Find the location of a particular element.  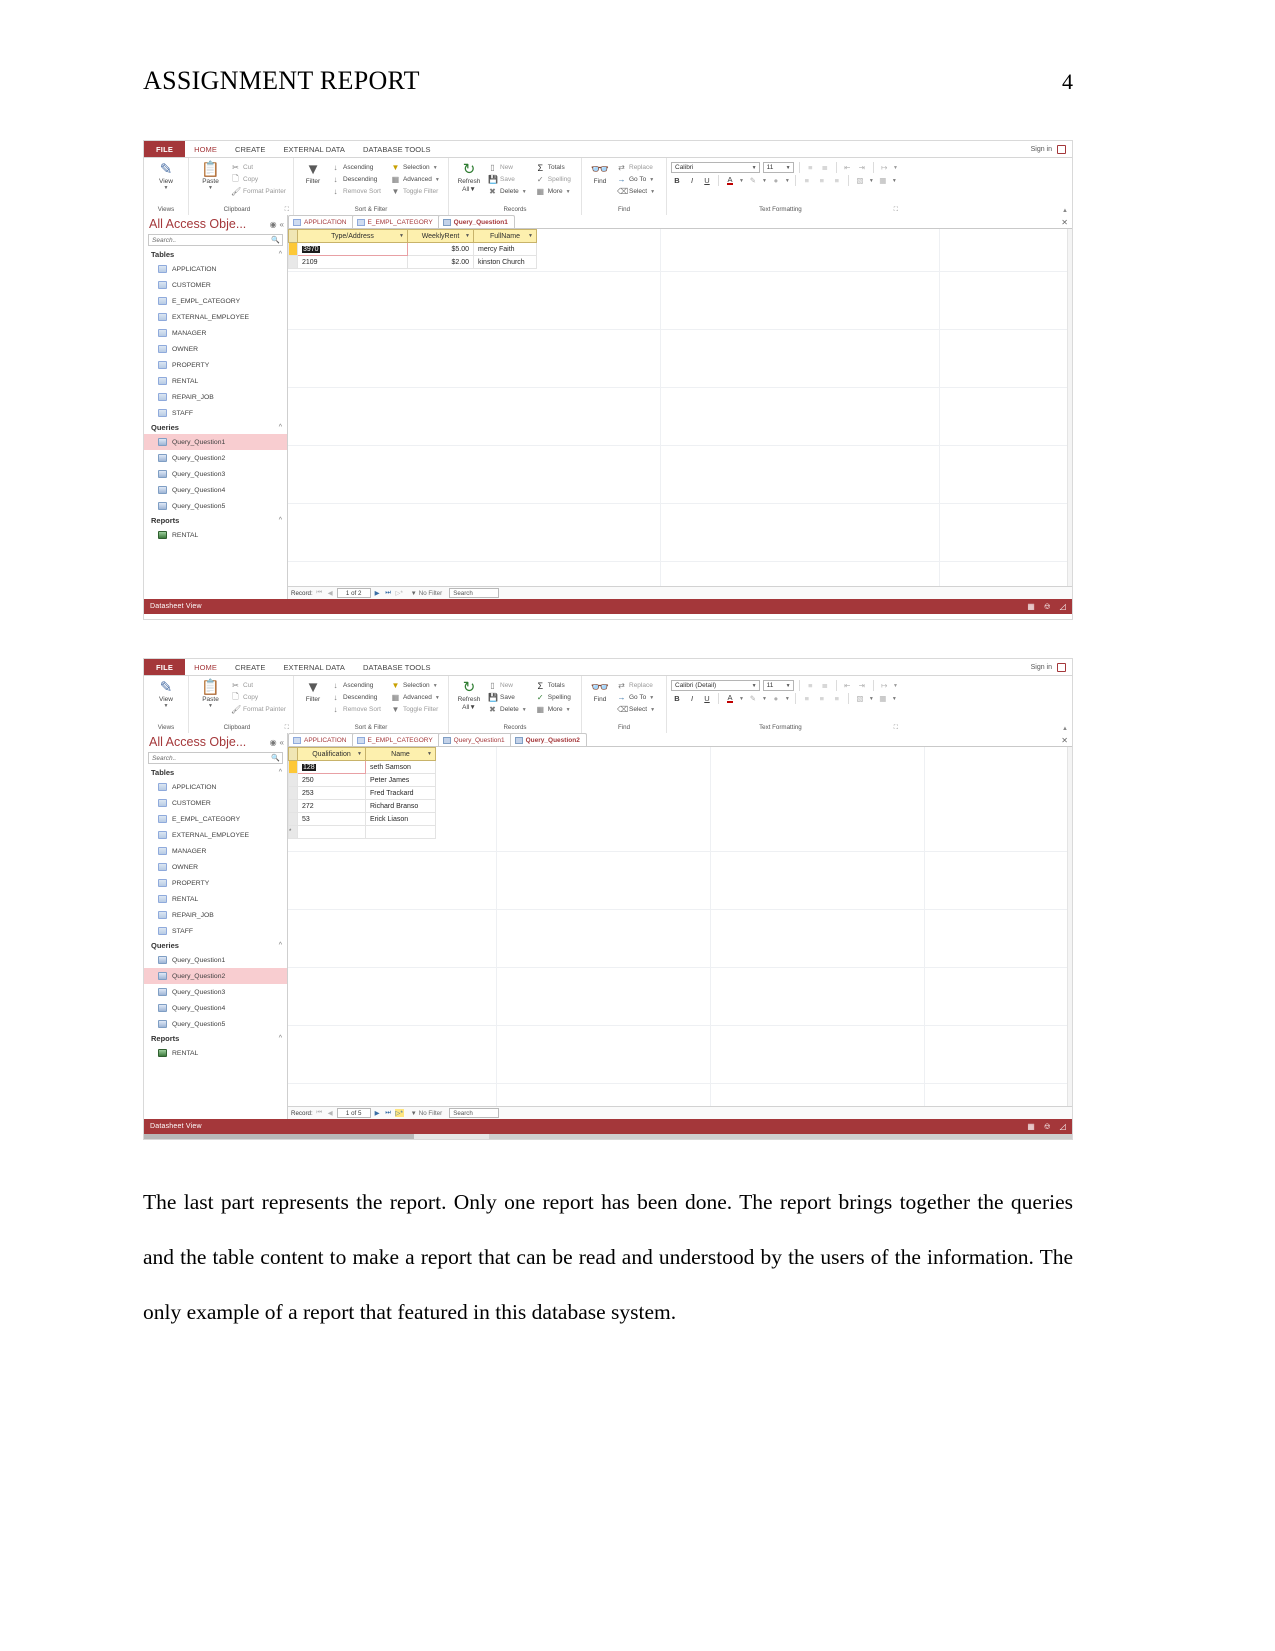

nav-item-query-selected: Query_Question1 is located at coordinates (215, 442).